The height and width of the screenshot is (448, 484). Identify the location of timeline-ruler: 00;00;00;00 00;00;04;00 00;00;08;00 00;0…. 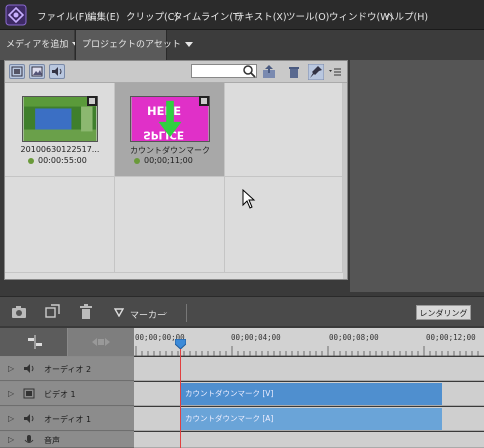
(309, 342).